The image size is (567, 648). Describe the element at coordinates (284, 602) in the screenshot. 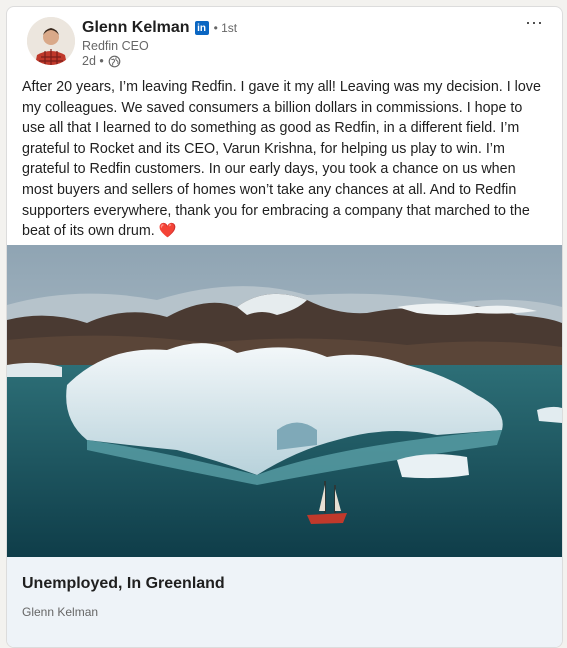

I see `article-preview: Unemployed, In Greenland Glenn Kelman` at that location.